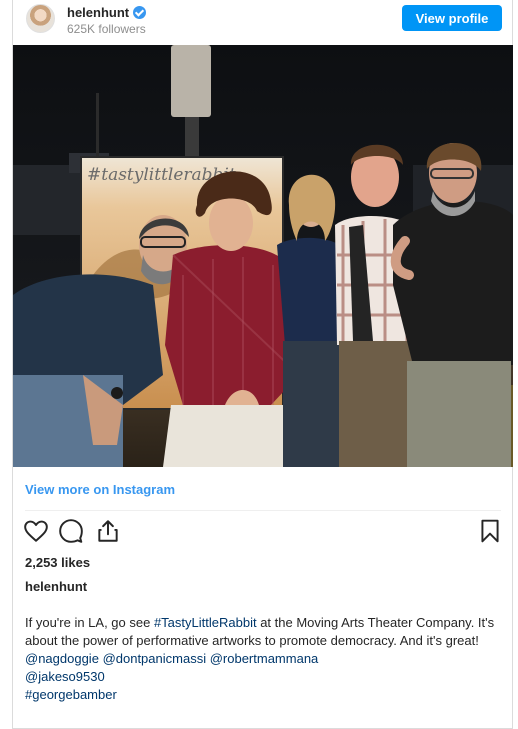  Describe the element at coordinates (452, 18) in the screenshot. I see `view-profile-button: View profile` at that location.